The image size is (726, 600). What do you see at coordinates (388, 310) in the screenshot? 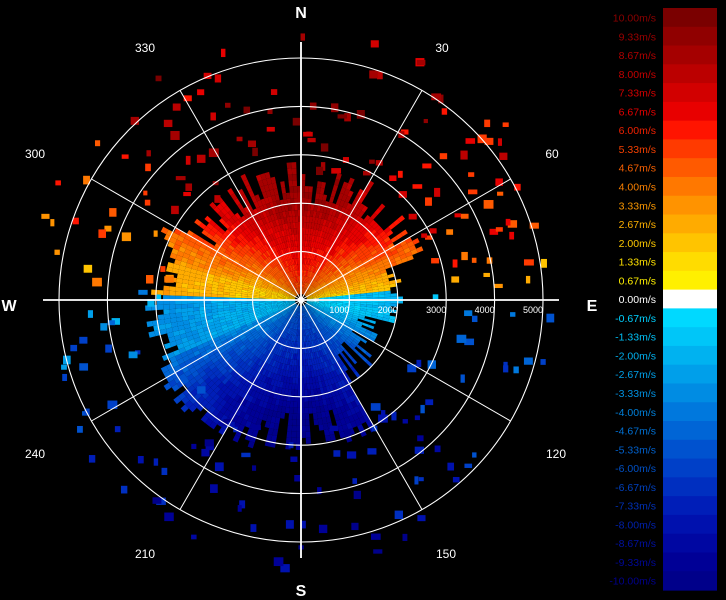
I see `range-label: 2000` at bounding box center [388, 310].